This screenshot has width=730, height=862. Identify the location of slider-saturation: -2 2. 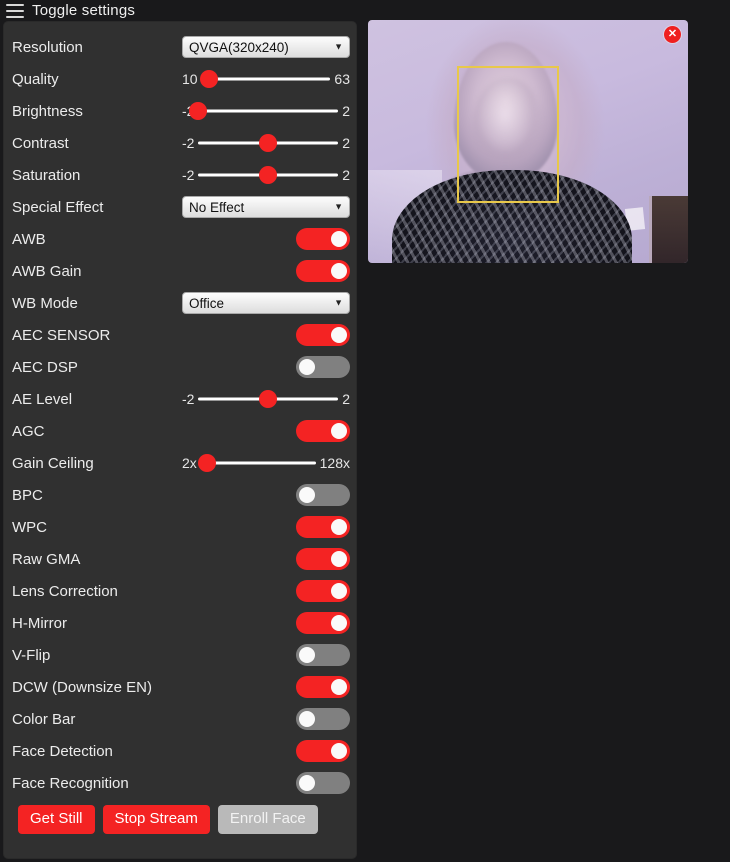
(266, 175).